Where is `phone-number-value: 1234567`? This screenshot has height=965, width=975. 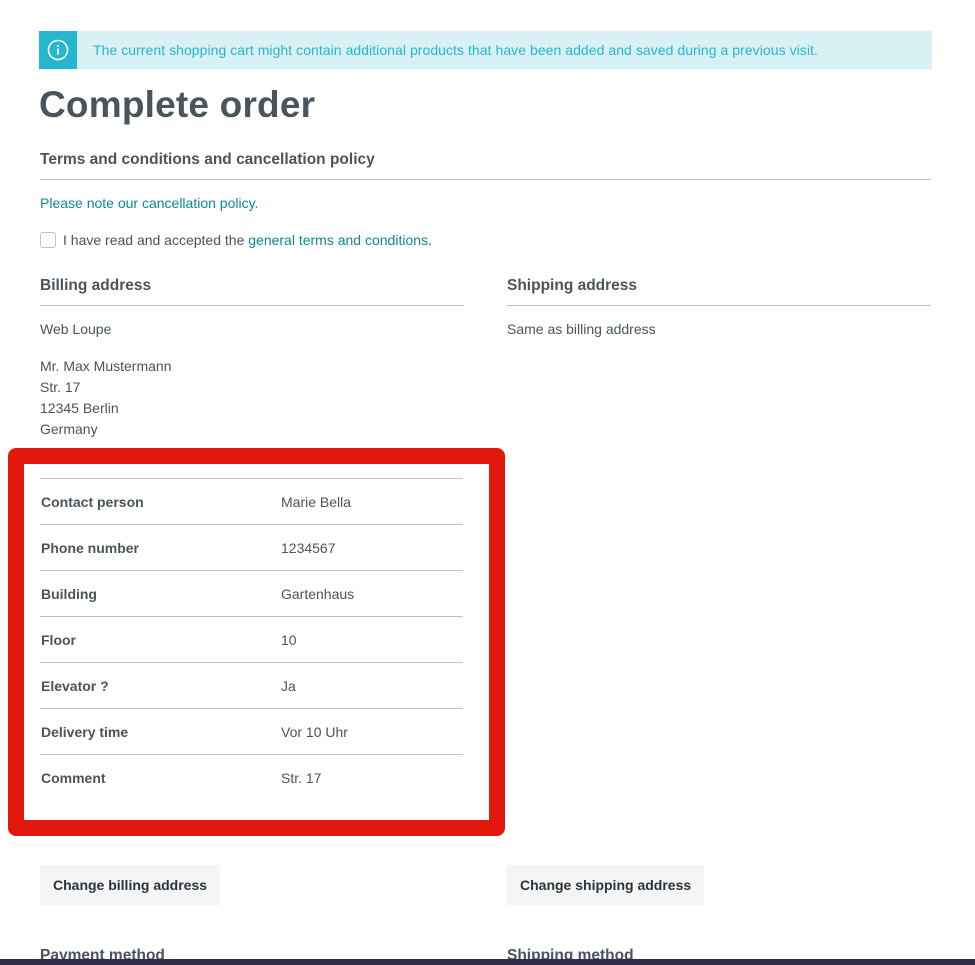 phone-number-value: 1234567 is located at coordinates (308, 548).